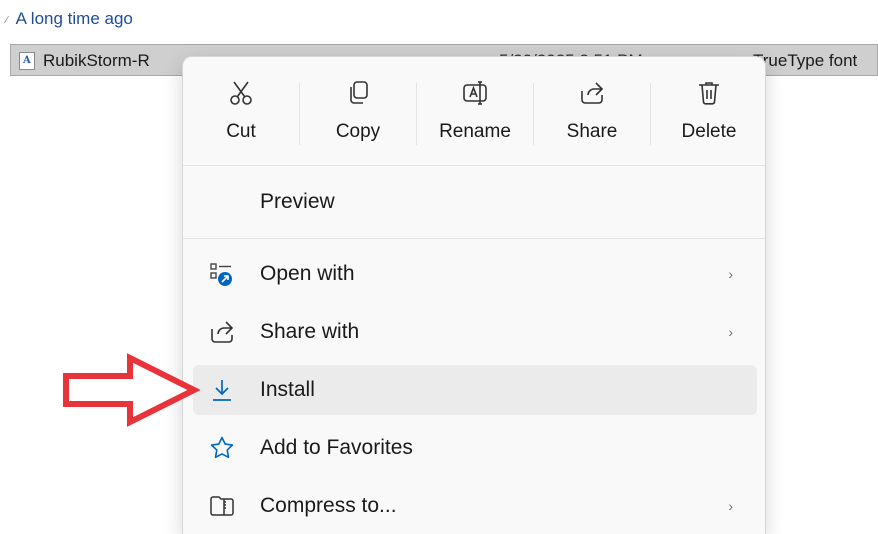 Image resolution: width=878 pixels, height=534 pixels. What do you see at coordinates (358, 112) in the screenshot?
I see `copy-button: Copy` at bounding box center [358, 112].